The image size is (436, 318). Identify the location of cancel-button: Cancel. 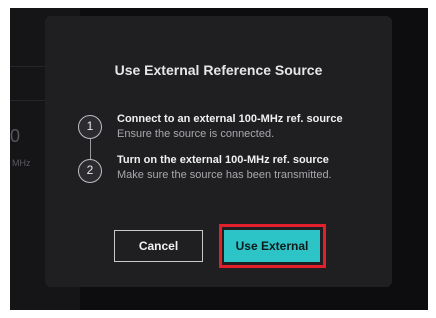
(158, 246).